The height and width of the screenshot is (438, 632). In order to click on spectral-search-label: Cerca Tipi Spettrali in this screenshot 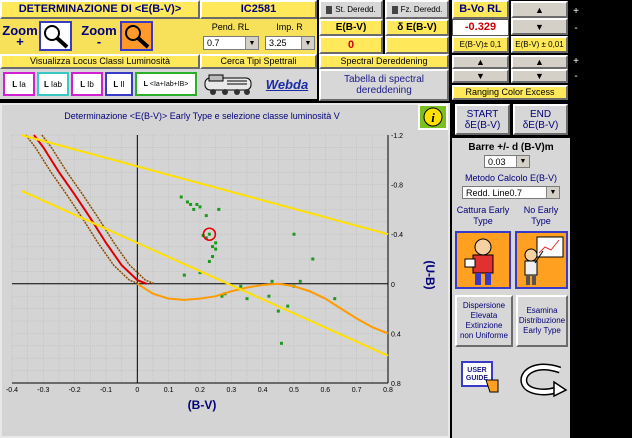, I will do `click(258, 61)`.